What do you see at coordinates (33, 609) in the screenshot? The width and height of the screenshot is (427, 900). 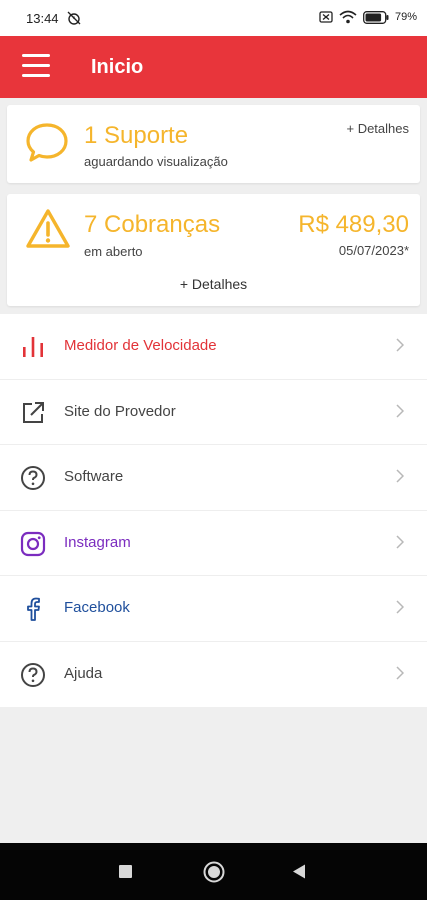 I see `facebook-icon` at bounding box center [33, 609].